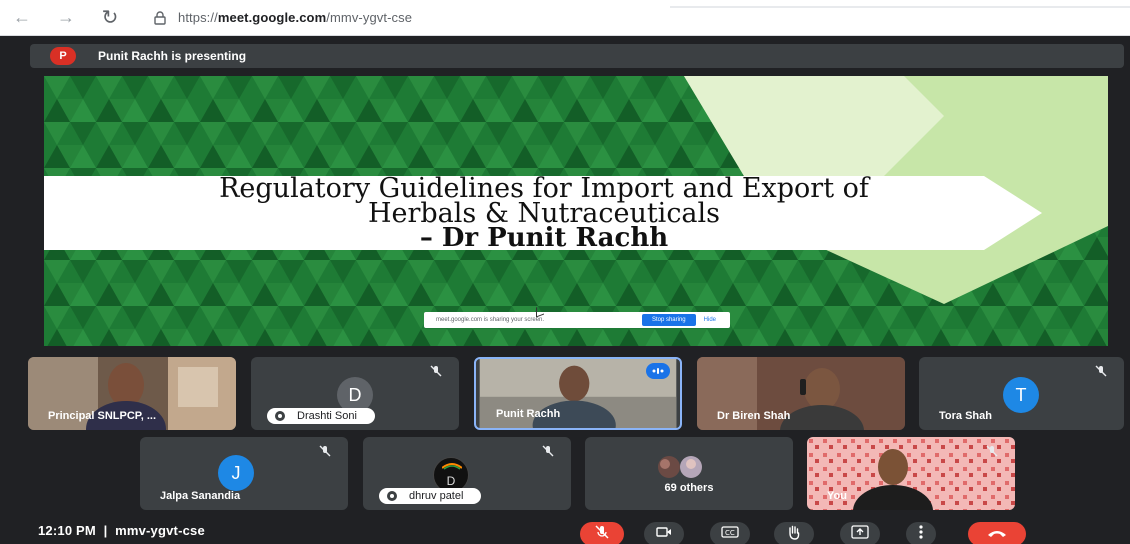 Image resolution: width=1130 pixels, height=544 pixels. I want to click on participant-tile: T Tora Shah, so click(1021, 393).